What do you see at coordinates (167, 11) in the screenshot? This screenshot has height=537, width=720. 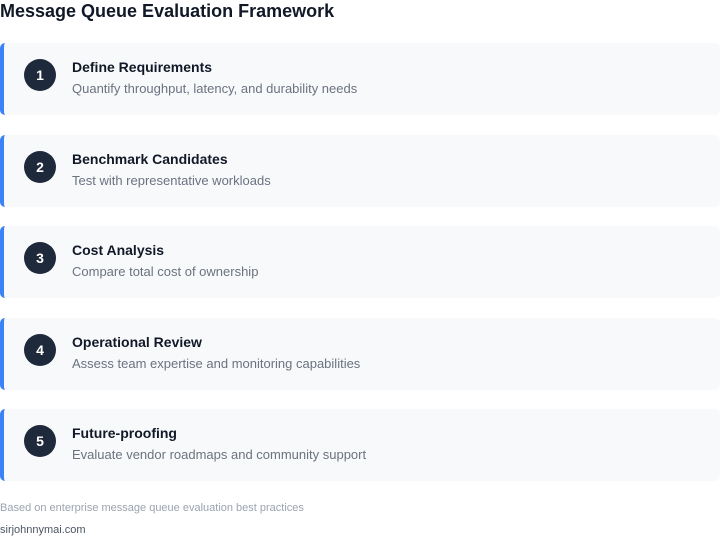 I see `page-title: Message Queue Evaluation Framework` at bounding box center [167, 11].